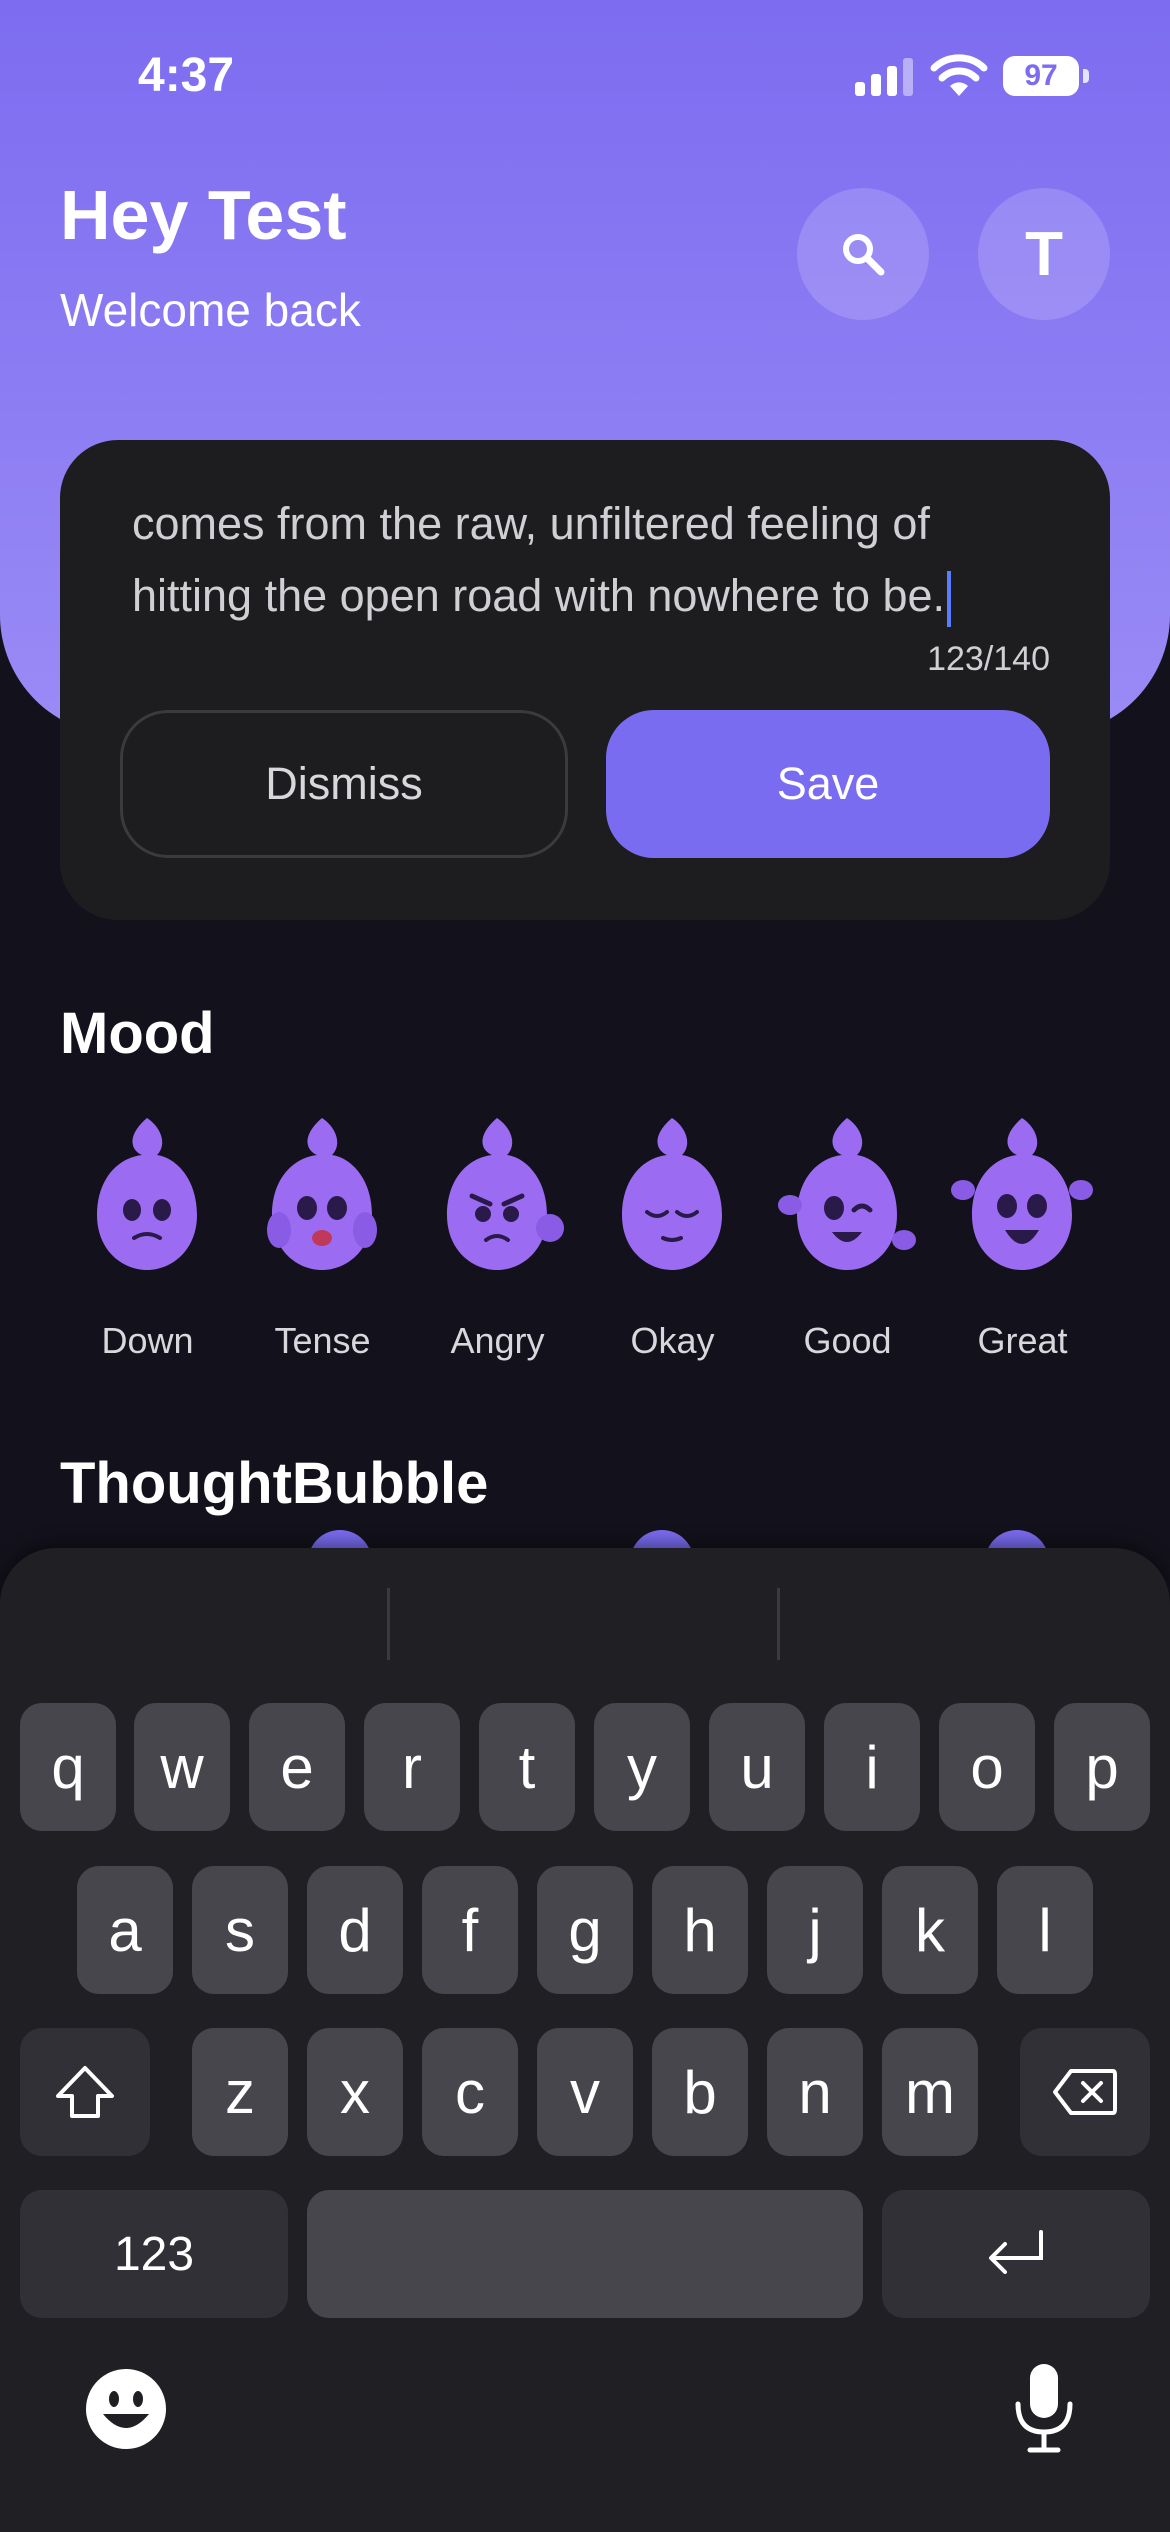  What do you see at coordinates (147, 1194) in the screenshot?
I see `sad-blob-icon` at bounding box center [147, 1194].